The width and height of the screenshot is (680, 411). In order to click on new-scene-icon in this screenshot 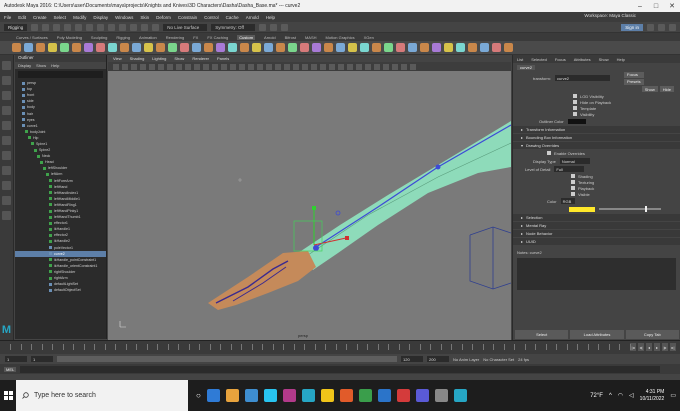, I will do `click(35, 27)`.